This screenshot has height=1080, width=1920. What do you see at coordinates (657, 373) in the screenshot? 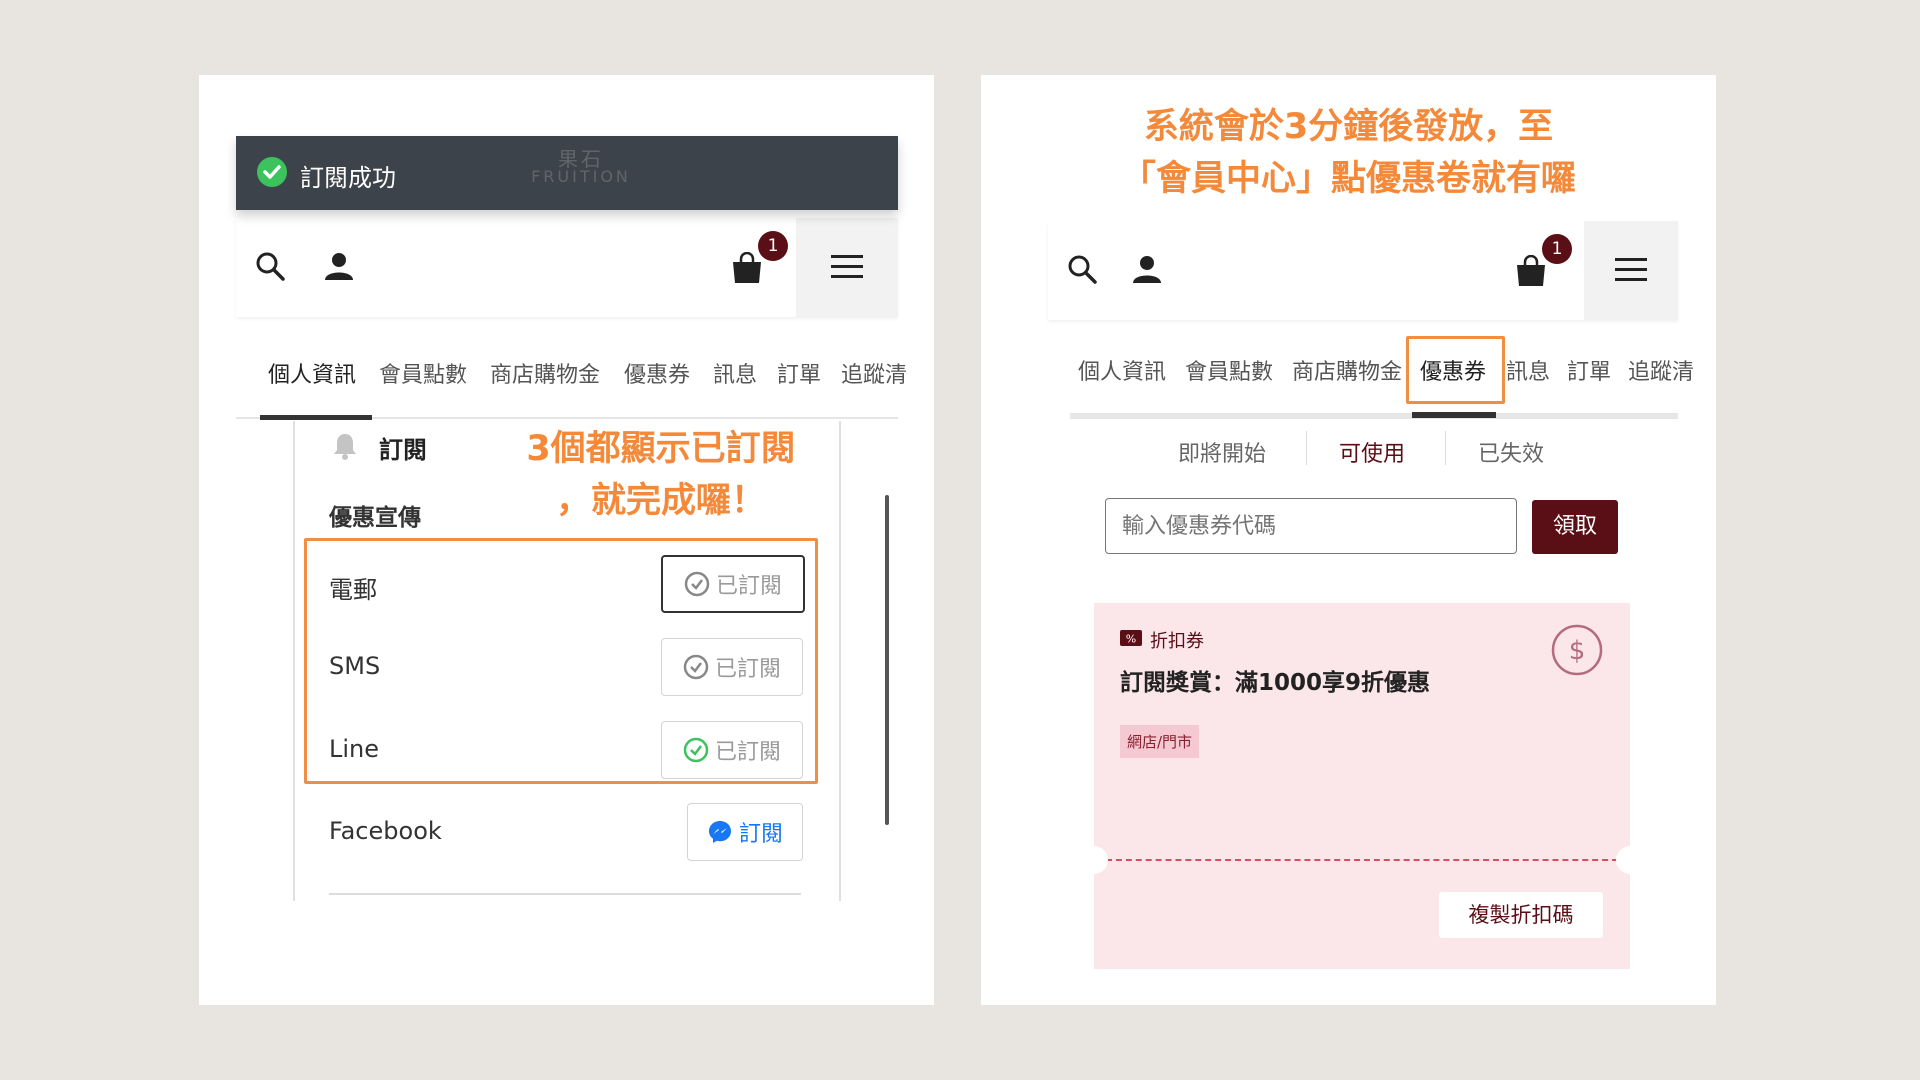
I see `tab-coupons: 優惠券` at bounding box center [657, 373].